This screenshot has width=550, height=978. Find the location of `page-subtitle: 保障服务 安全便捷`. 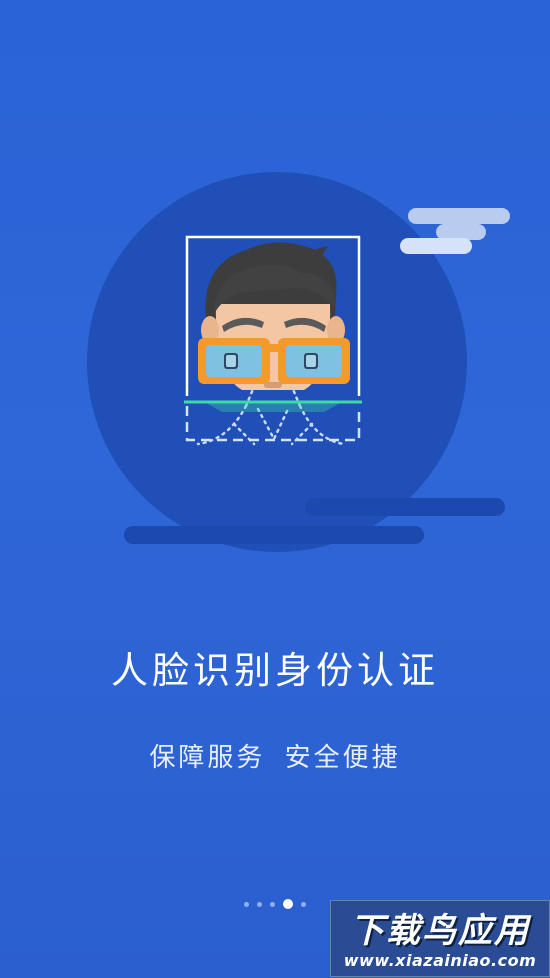

page-subtitle: 保障服务 安全便捷 is located at coordinates (275, 755).